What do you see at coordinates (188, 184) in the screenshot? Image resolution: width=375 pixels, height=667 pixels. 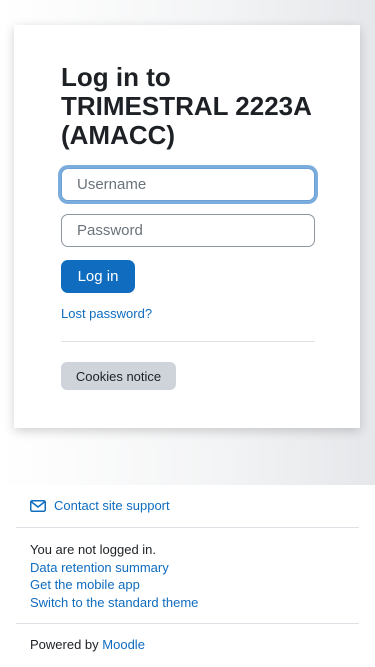 I see `username-input` at bounding box center [188, 184].